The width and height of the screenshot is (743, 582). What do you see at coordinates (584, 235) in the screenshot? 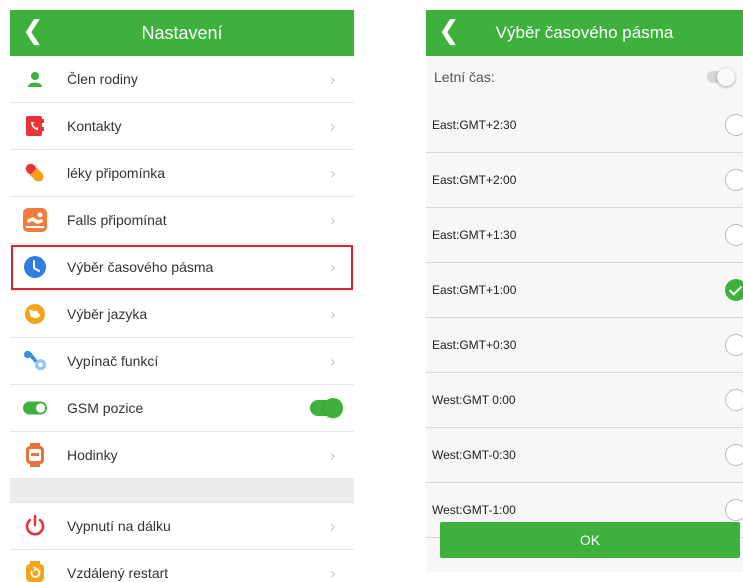
I see `timezone-option: East:GMT+1:30` at bounding box center [584, 235].